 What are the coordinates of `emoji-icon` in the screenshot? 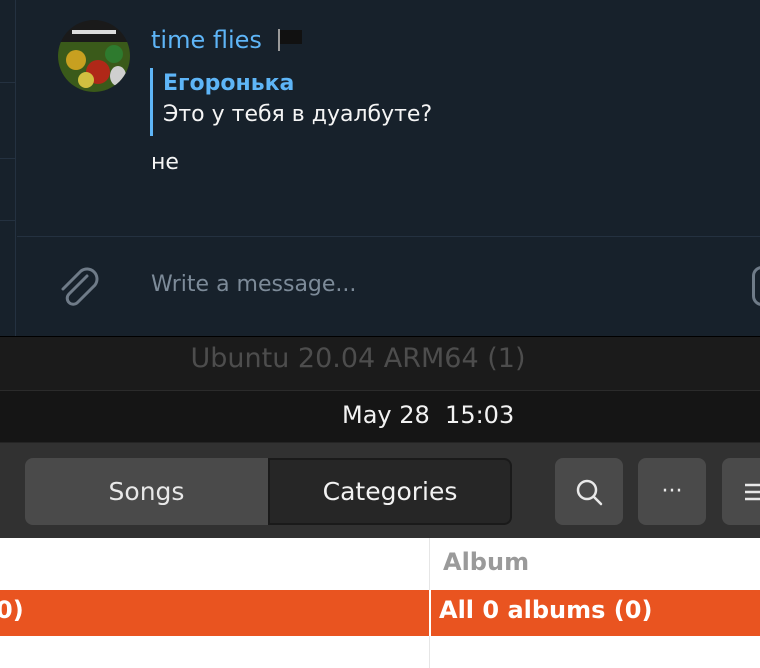 It's located at (756, 286).